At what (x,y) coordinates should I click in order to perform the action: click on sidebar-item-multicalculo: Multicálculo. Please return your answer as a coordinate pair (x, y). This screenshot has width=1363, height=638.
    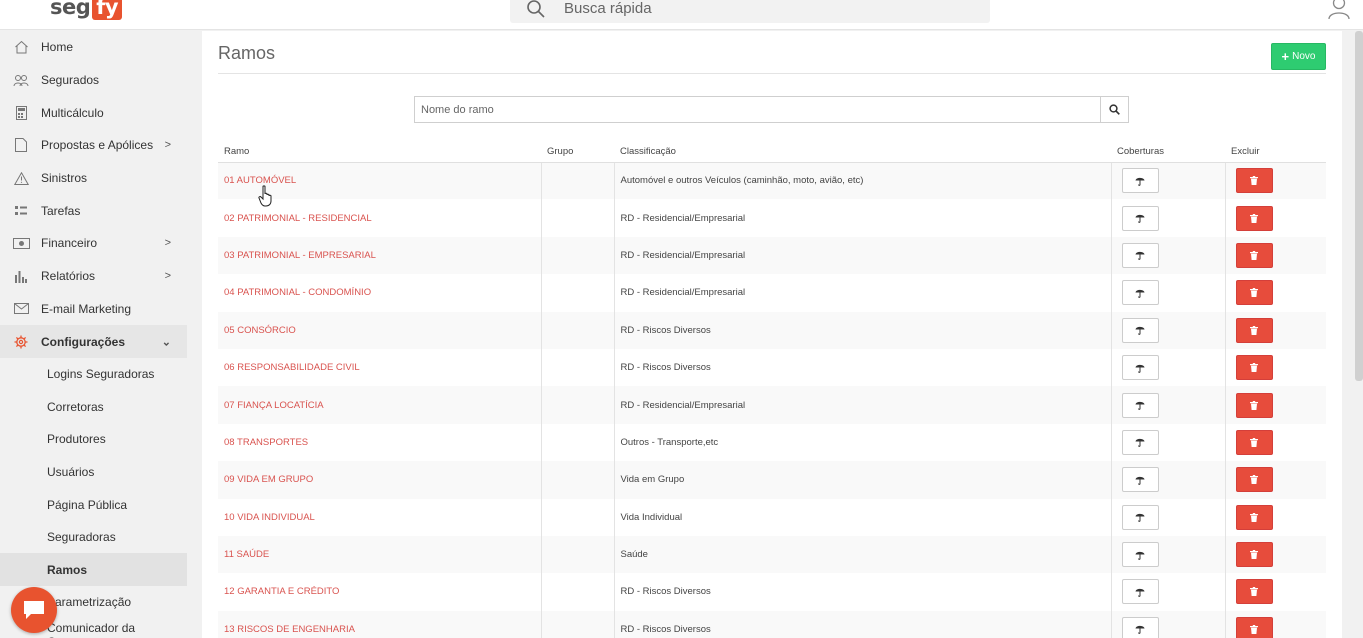
    Looking at the image, I should click on (93, 112).